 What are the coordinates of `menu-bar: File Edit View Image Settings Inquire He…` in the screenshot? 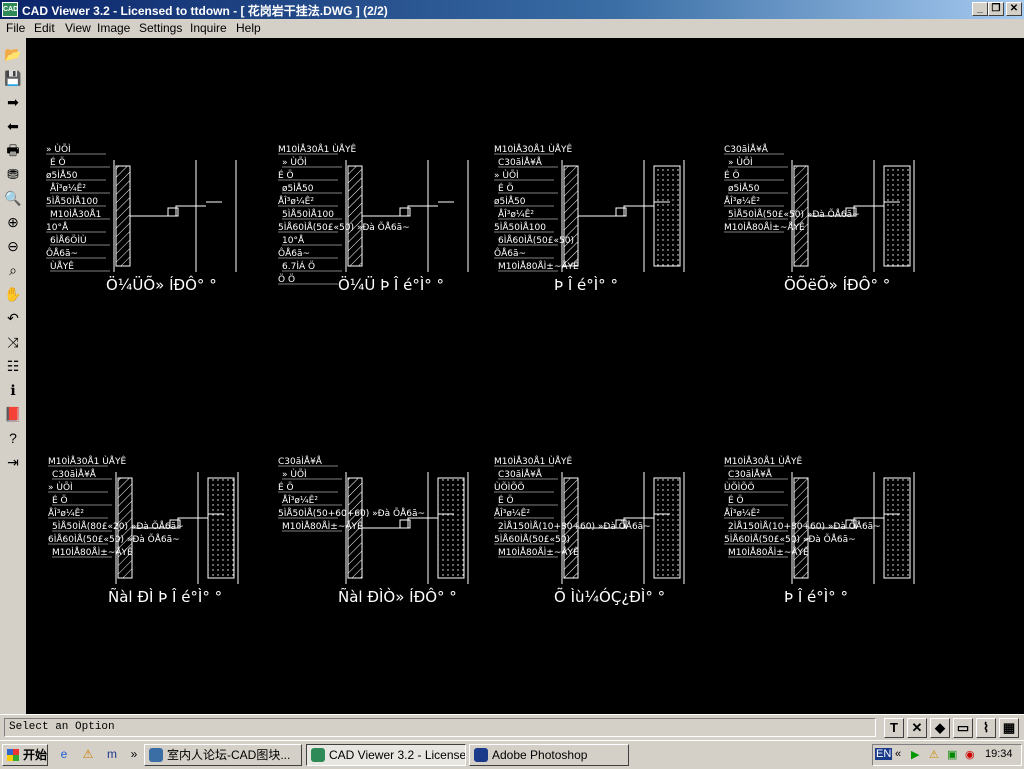 It's located at (512, 28).